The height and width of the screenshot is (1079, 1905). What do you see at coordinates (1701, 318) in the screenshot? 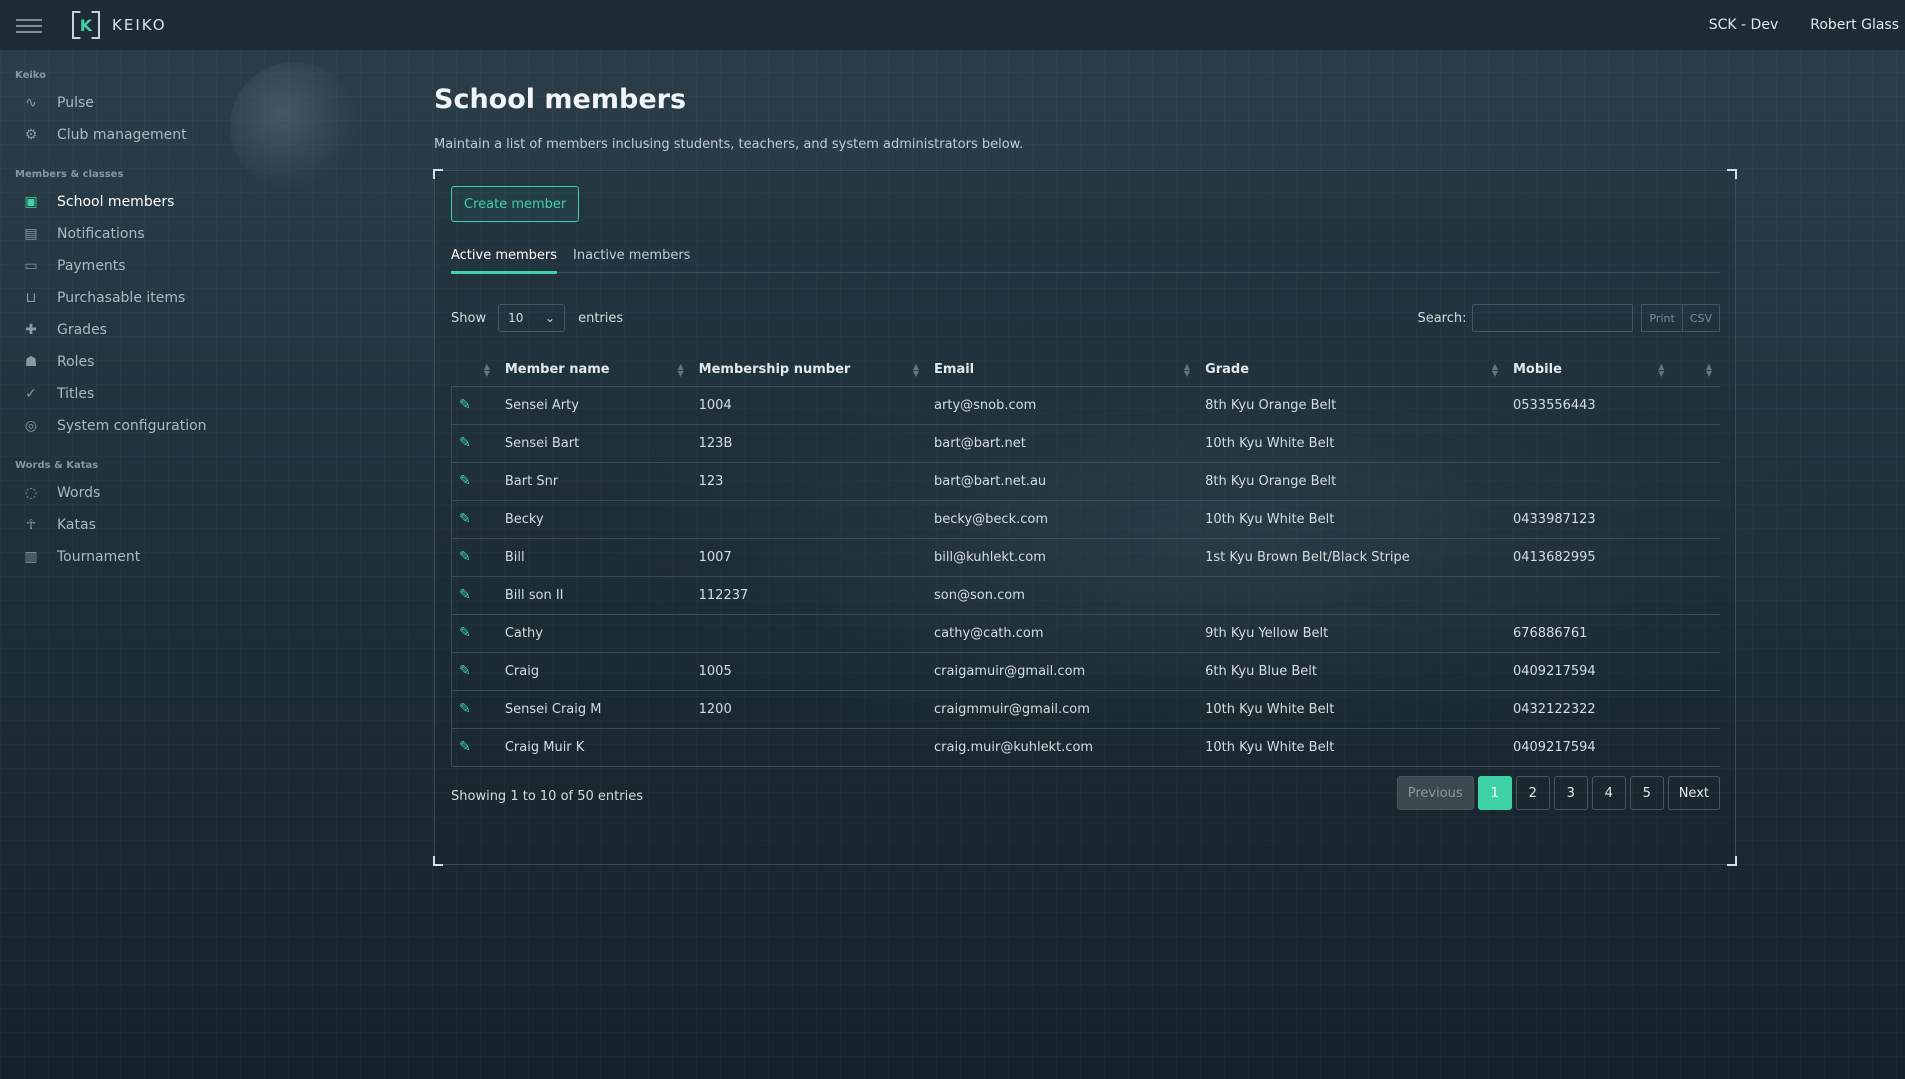
I see `csv-button: CSV` at bounding box center [1701, 318].